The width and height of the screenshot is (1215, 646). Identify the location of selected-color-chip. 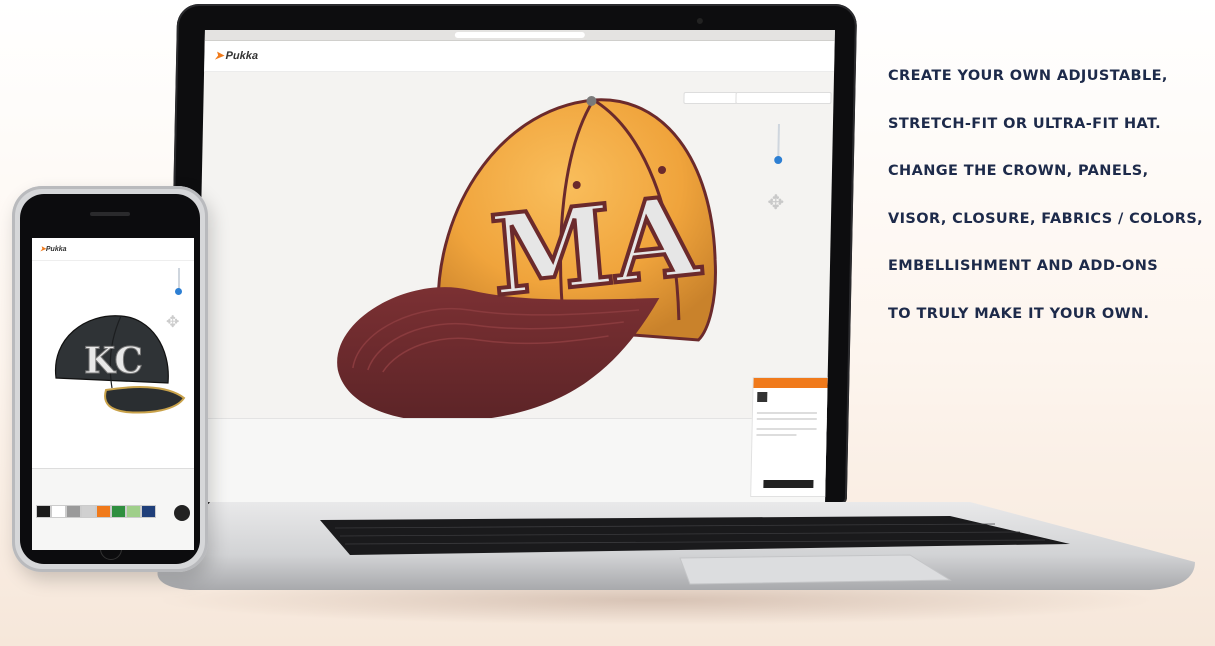
(182, 513).